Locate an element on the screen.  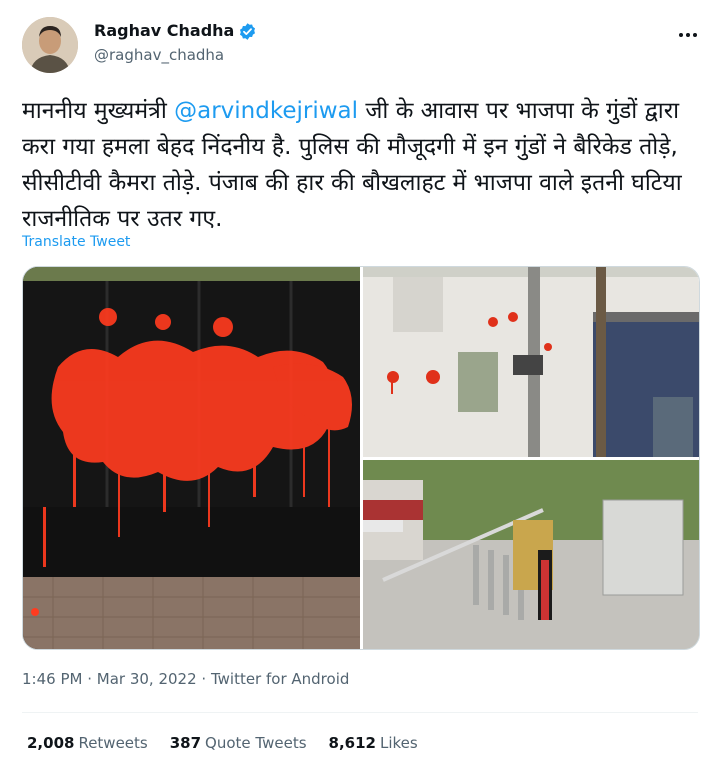
author-display-name: Raghav Chadha is located at coordinates (164, 31).